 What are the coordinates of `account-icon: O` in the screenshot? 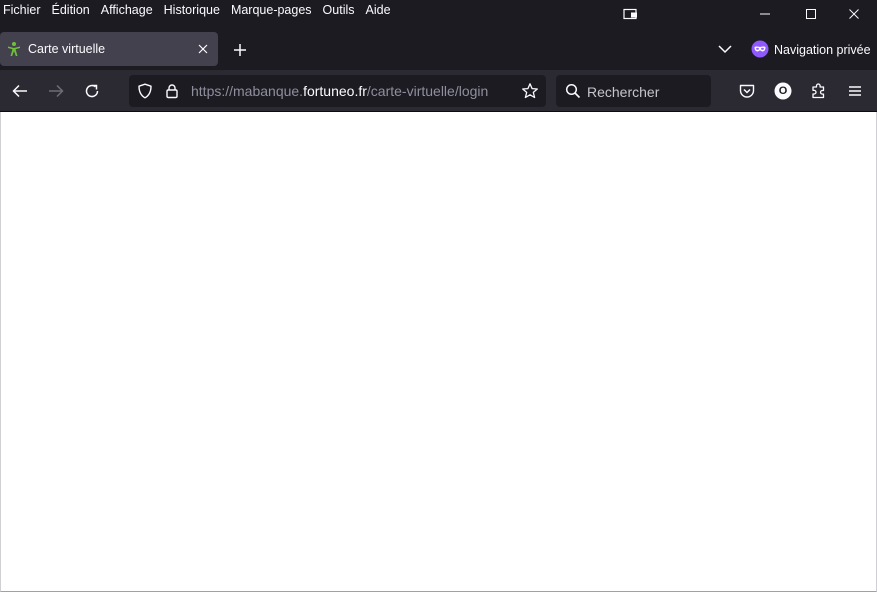 It's located at (783, 91).